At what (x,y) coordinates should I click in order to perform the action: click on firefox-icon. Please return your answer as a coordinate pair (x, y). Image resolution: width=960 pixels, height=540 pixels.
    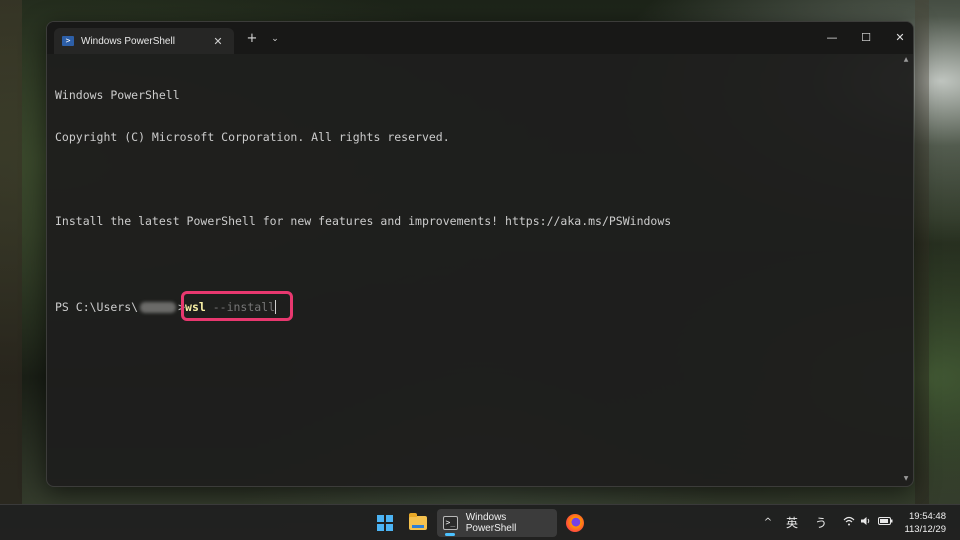
    Looking at the image, I should click on (575, 523).